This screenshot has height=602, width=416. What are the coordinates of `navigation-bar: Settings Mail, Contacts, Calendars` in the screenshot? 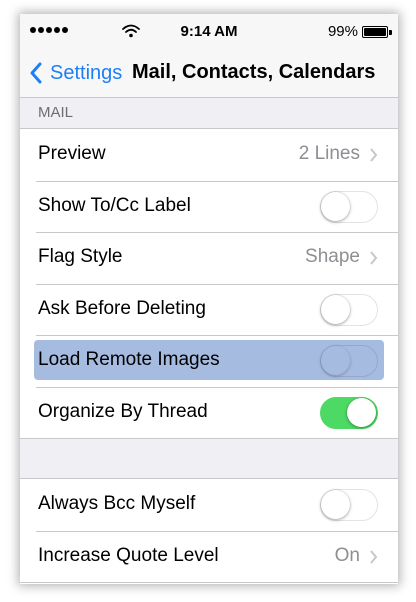 It's located at (209, 74).